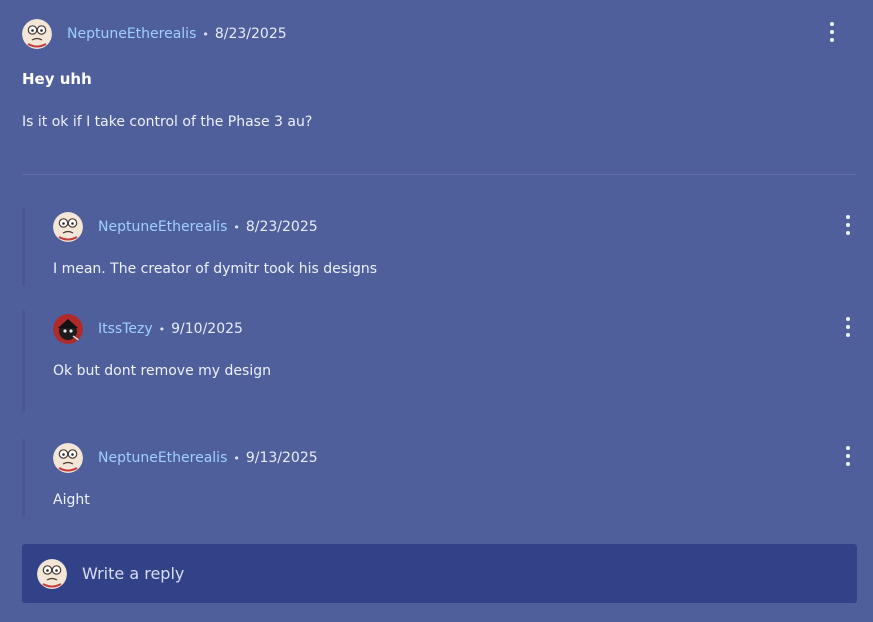  I want to click on post-date: 8/23/2025, so click(250, 34).